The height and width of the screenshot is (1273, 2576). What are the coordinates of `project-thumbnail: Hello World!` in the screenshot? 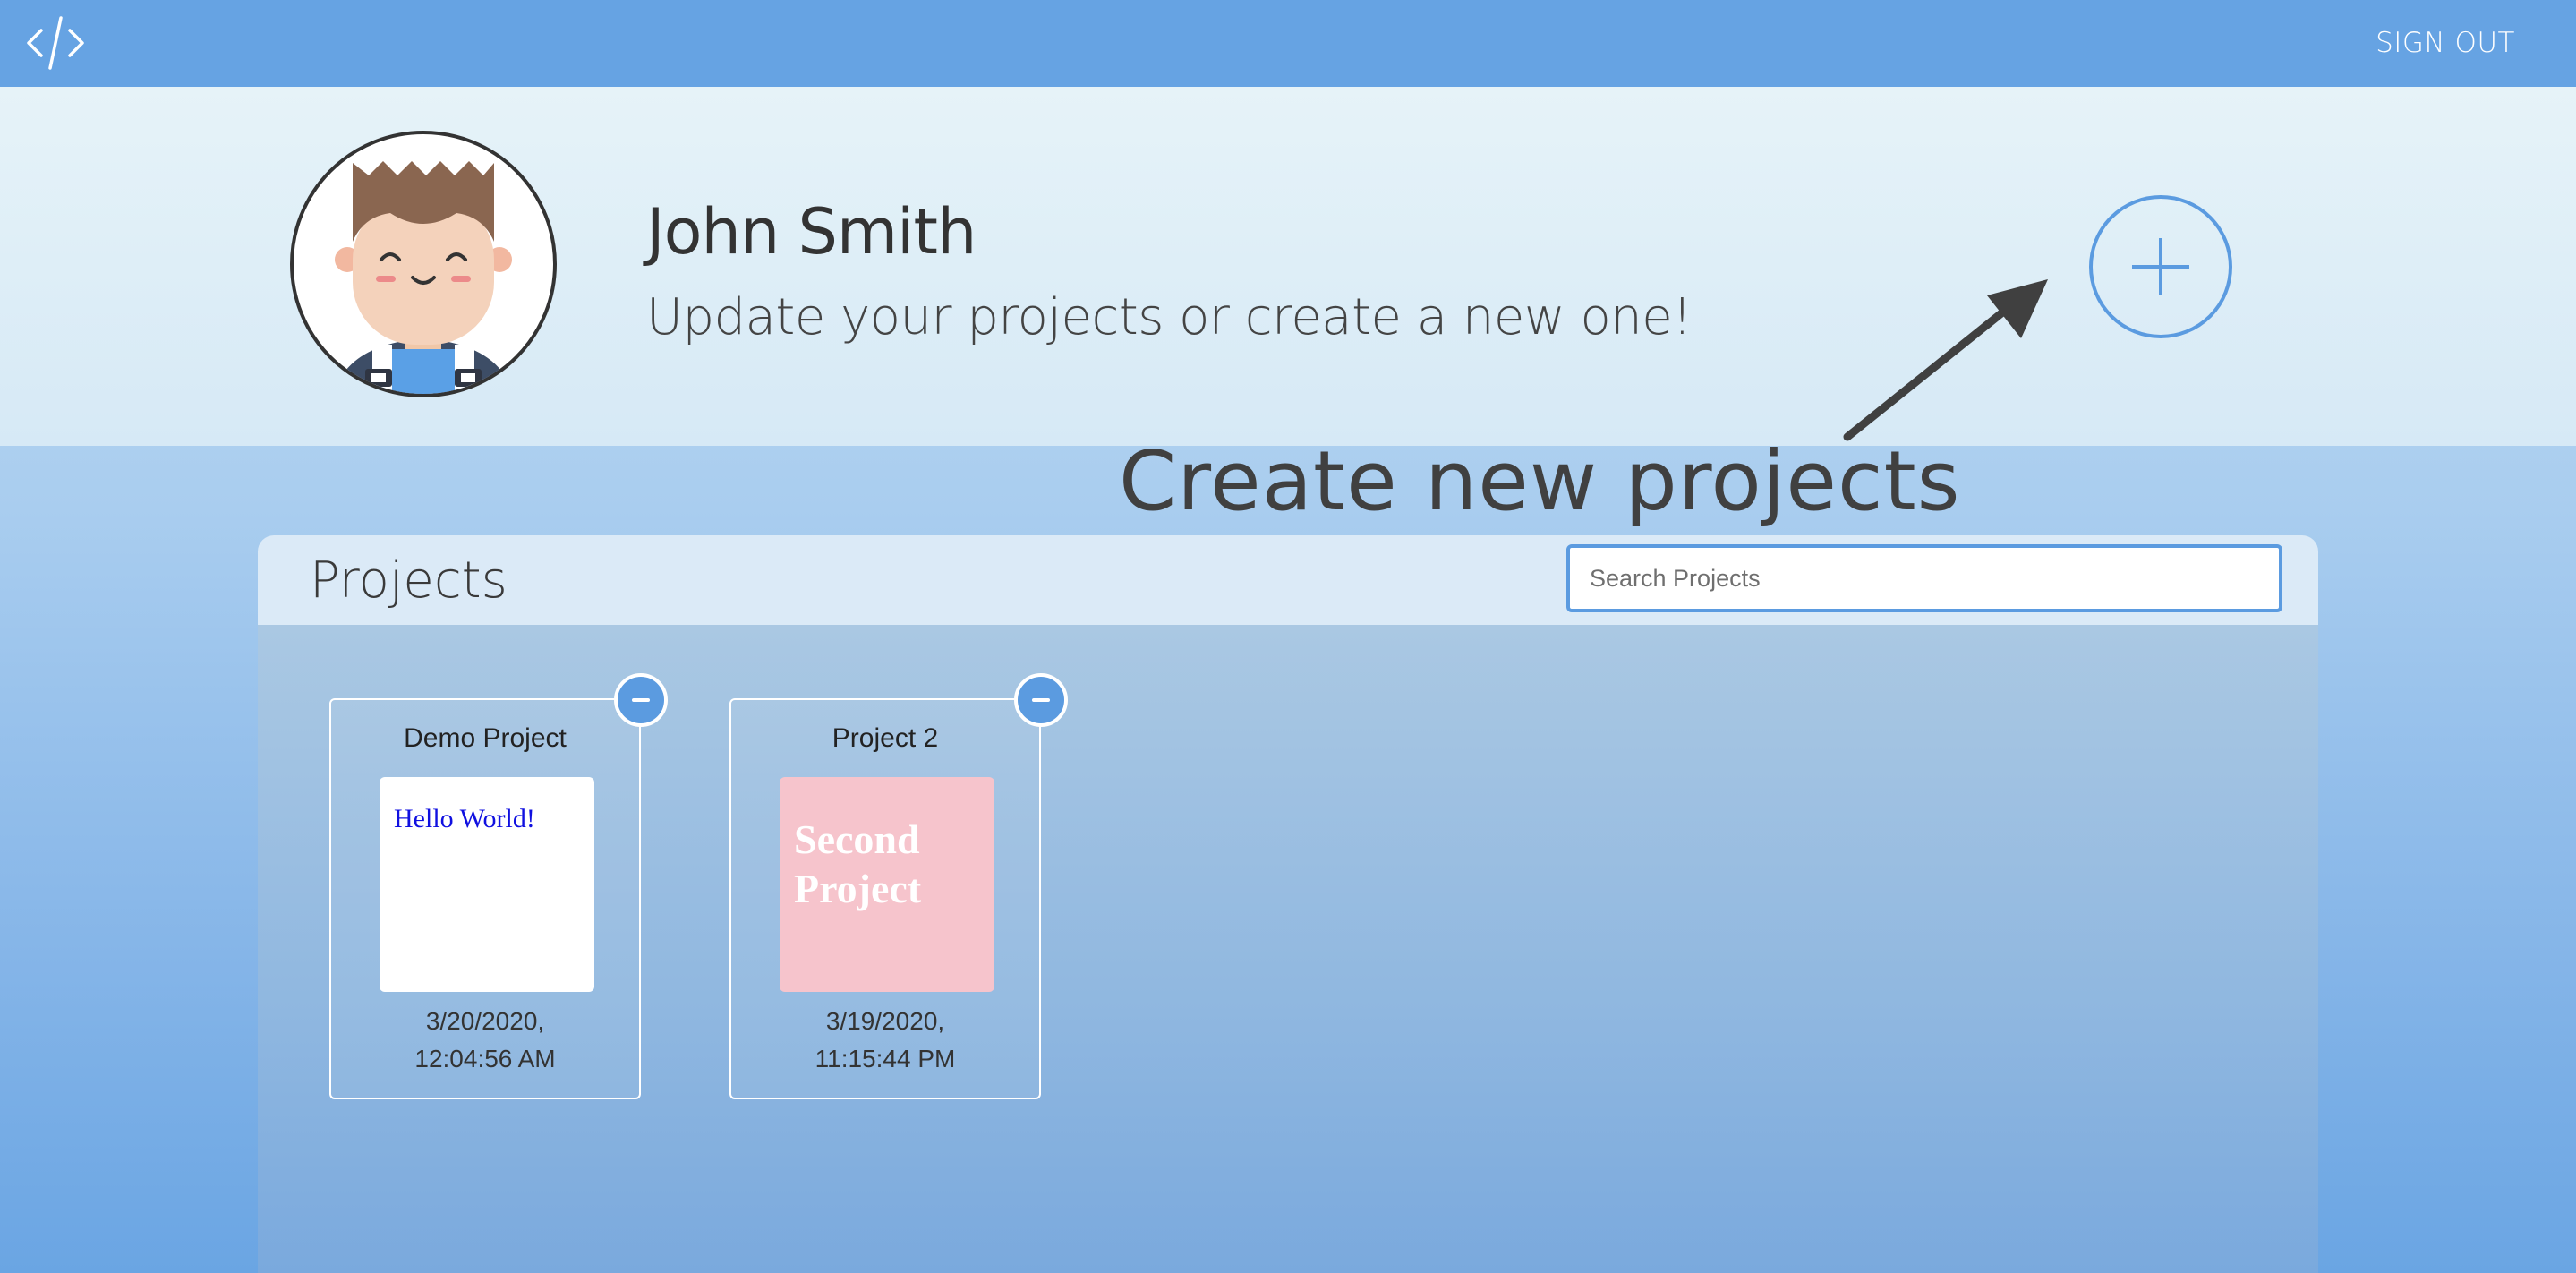 It's located at (487, 884).